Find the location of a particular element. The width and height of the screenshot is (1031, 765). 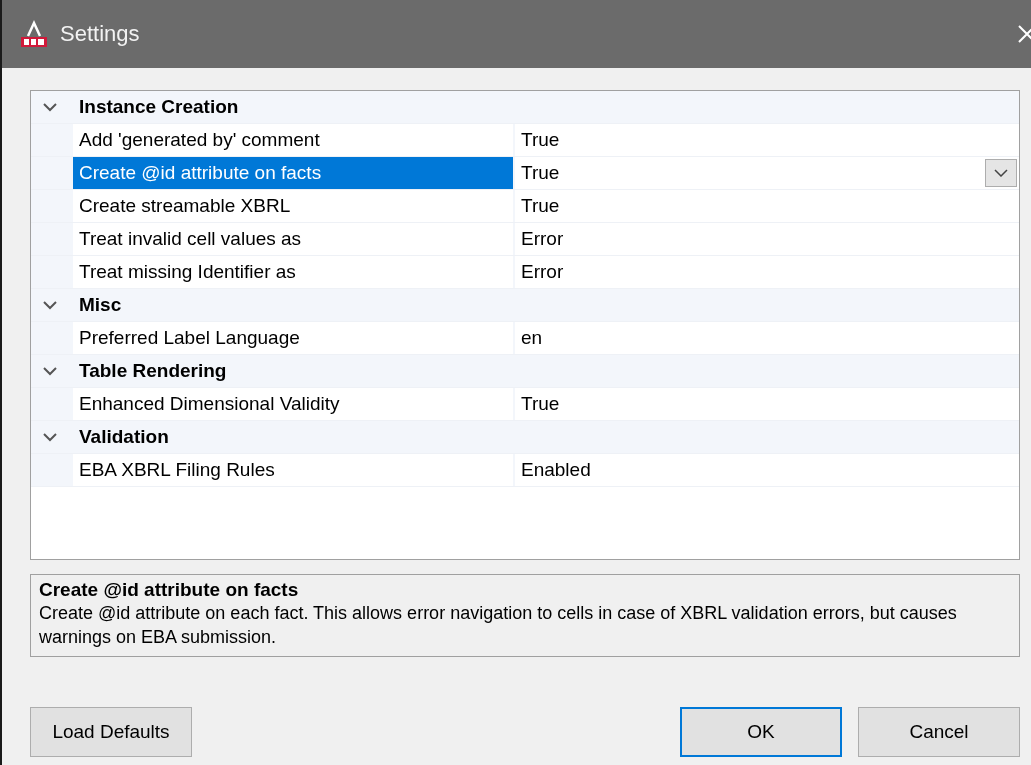

property-name: Create @id attribute on facts is located at coordinates (294, 173).